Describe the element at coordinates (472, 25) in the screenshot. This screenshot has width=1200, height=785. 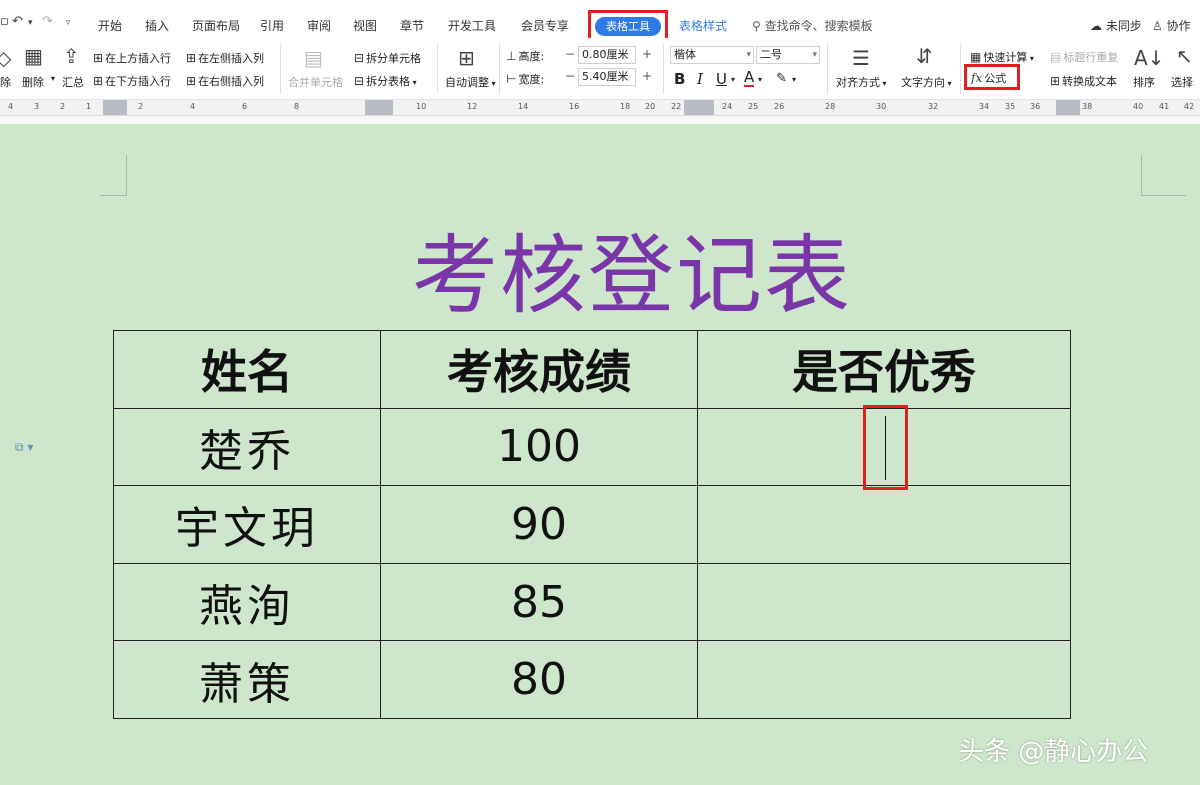
I see `tab-developer-tools: 开发工具` at that location.